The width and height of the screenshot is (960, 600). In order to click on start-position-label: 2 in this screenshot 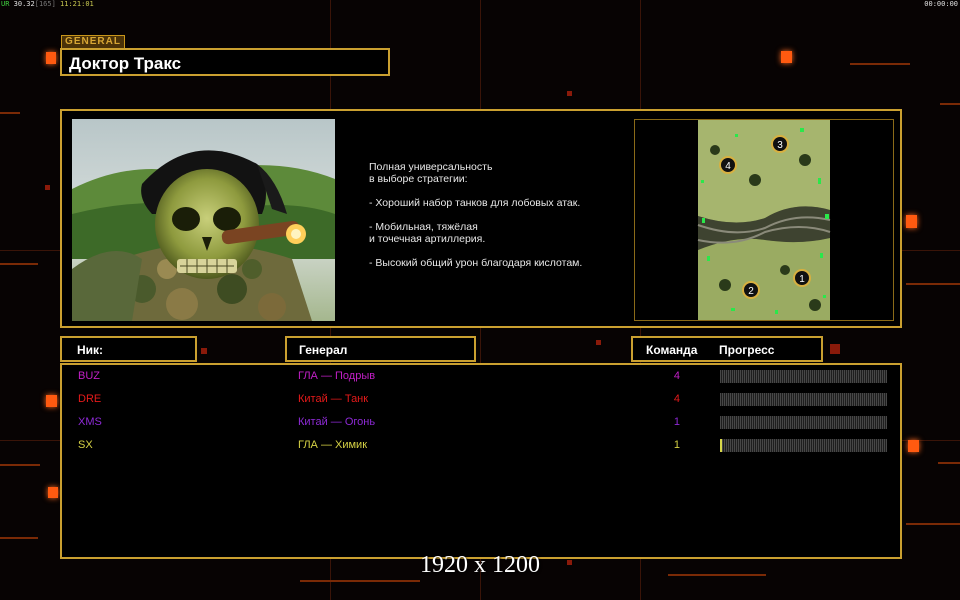, I will do `click(751, 291)`.